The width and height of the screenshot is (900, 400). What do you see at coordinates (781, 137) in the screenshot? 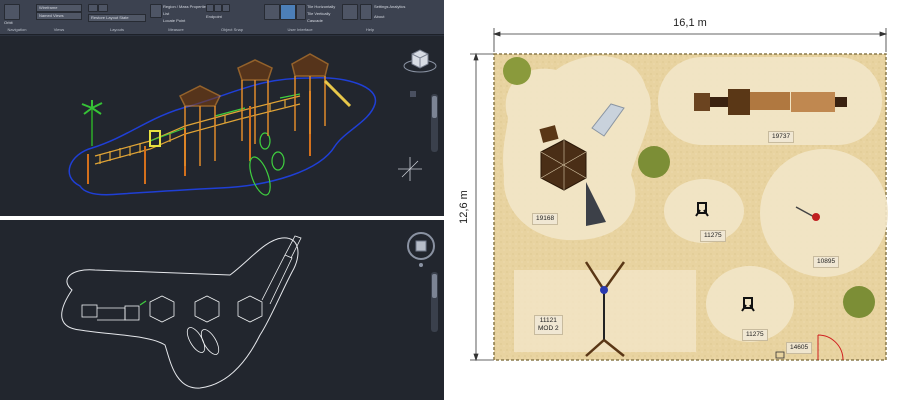
I see `item-label-19737: 19737` at bounding box center [781, 137].